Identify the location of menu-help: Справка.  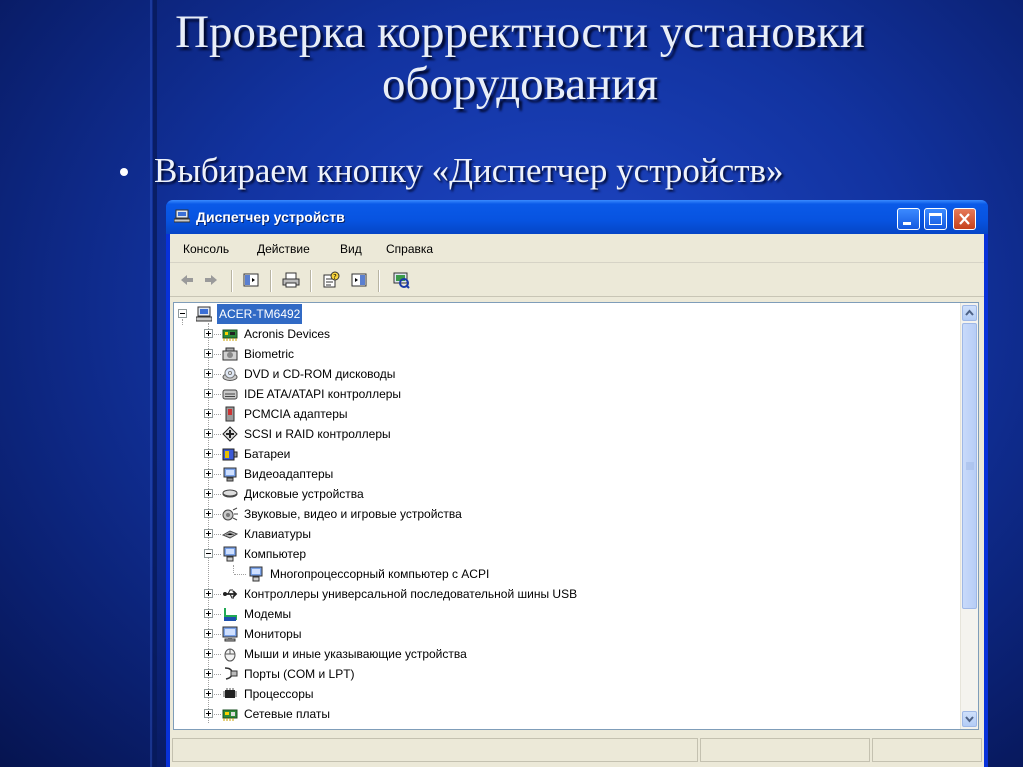
(409, 249).